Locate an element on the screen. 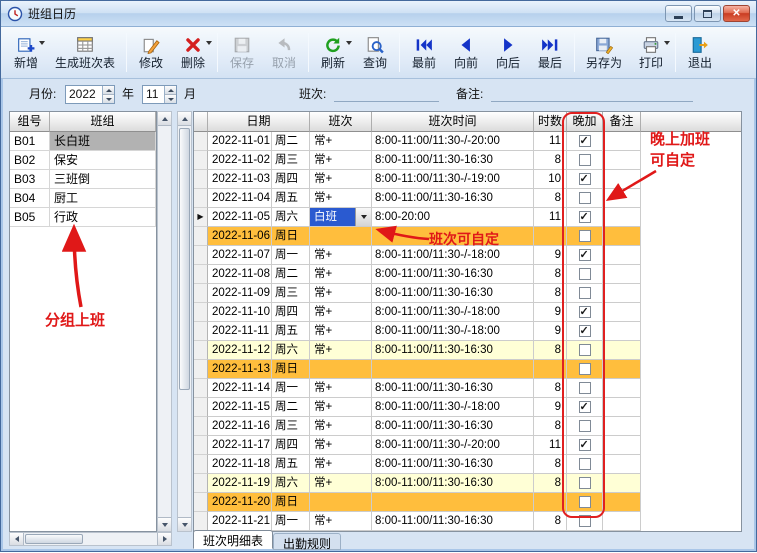 This screenshot has width=757, height=553. calendar-row: 2022-11-13周日 is located at coordinates (467, 369).